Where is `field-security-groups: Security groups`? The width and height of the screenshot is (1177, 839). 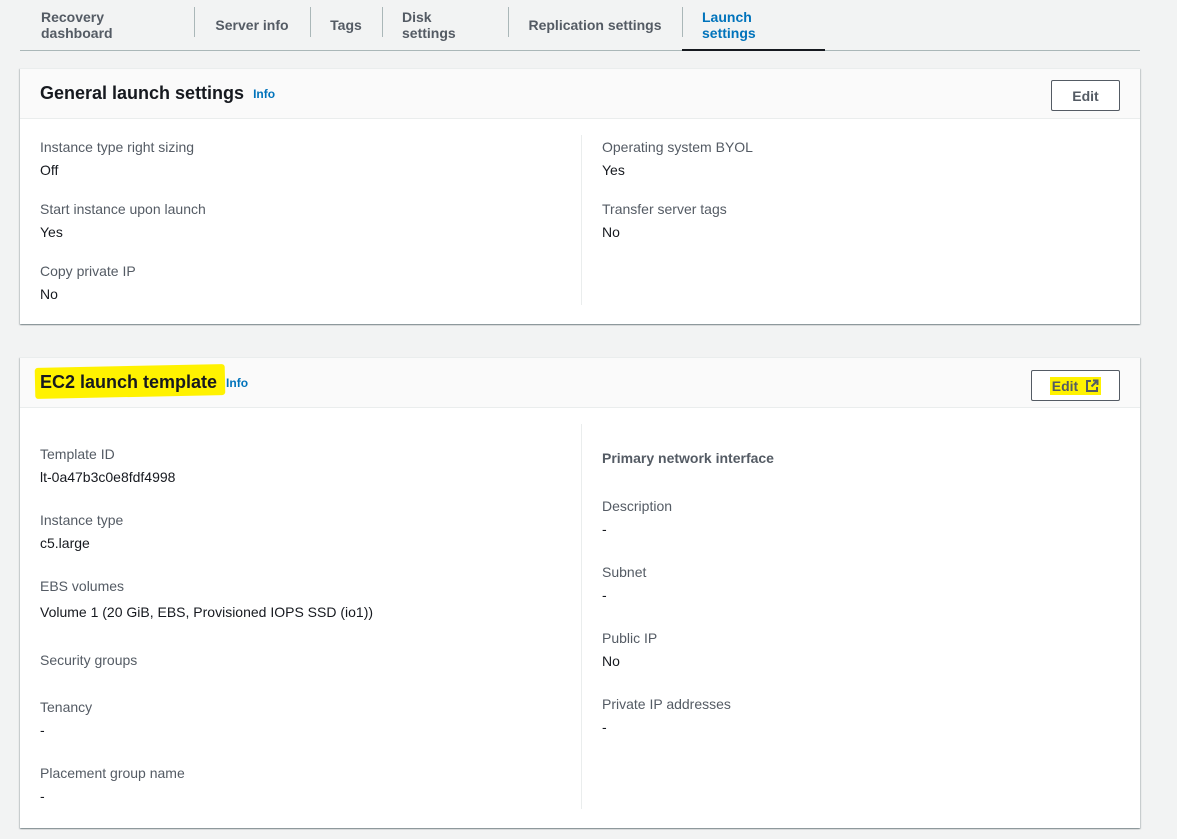
field-security-groups: Security groups is located at coordinates (88, 663).